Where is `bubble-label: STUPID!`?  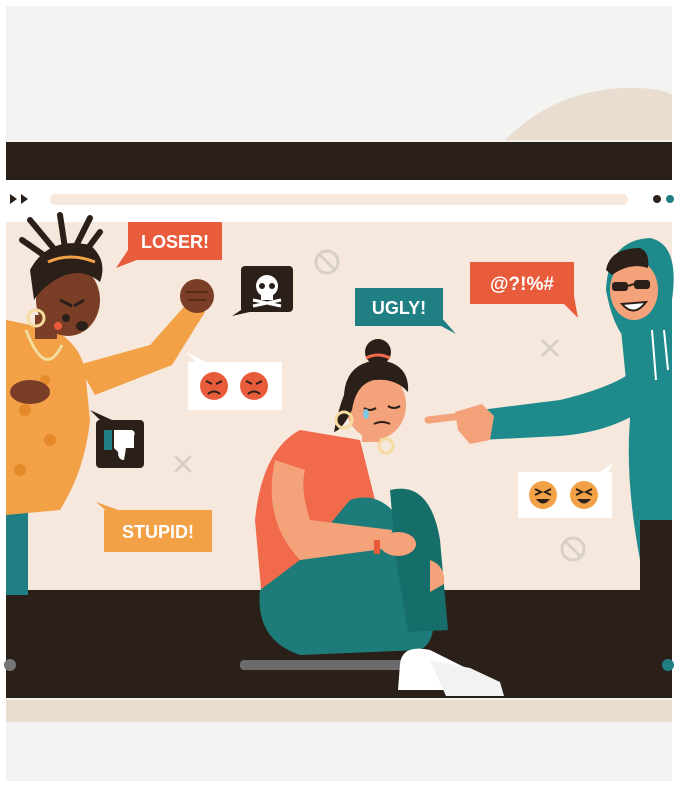 bubble-label: STUPID! is located at coordinates (158, 532).